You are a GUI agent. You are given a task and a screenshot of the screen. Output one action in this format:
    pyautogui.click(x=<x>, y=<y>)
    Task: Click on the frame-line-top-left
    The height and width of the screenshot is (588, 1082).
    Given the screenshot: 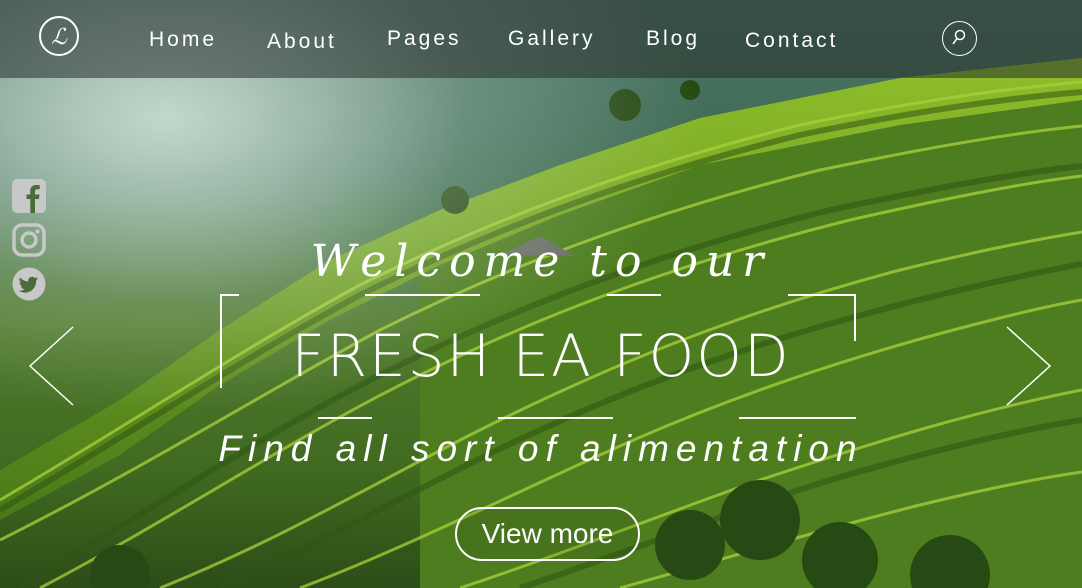 What is the action you would take?
    pyautogui.click(x=229, y=295)
    